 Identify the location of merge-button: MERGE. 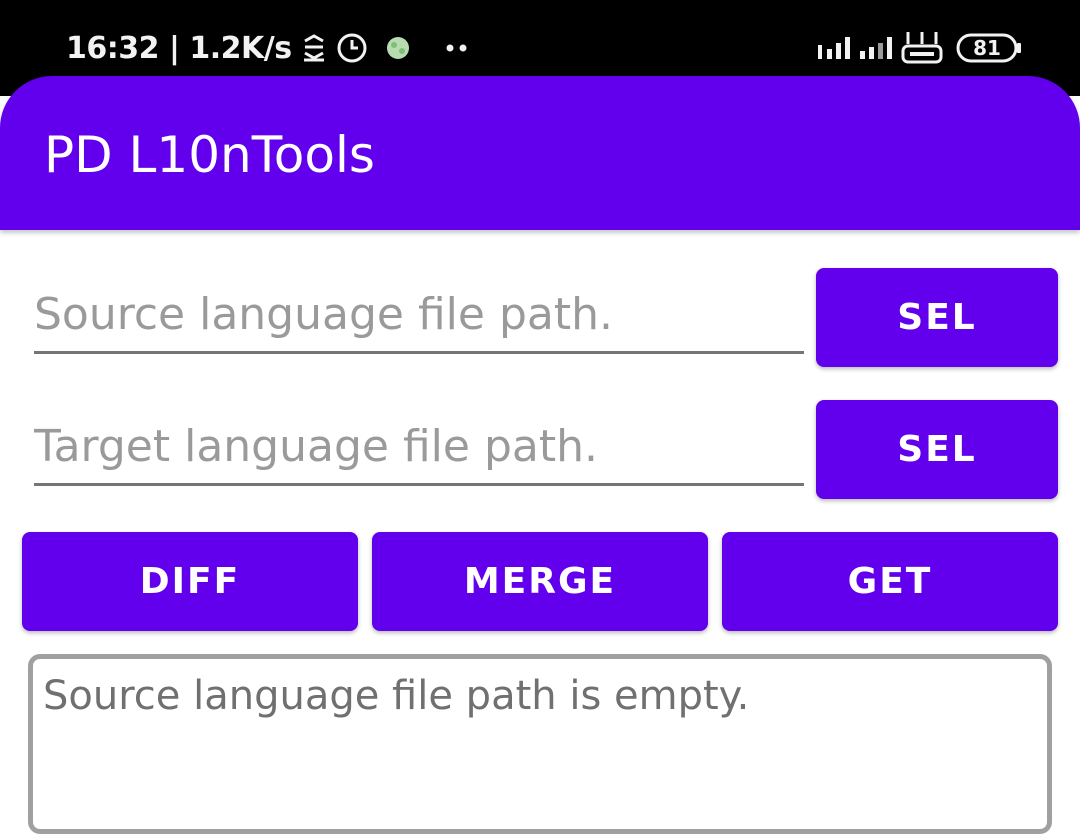
(540, 581).